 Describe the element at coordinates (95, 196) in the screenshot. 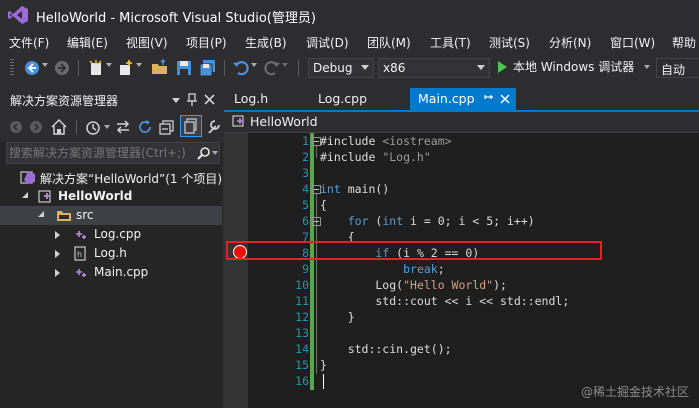

I see `tree-item-label: HelloWorld` at that location.